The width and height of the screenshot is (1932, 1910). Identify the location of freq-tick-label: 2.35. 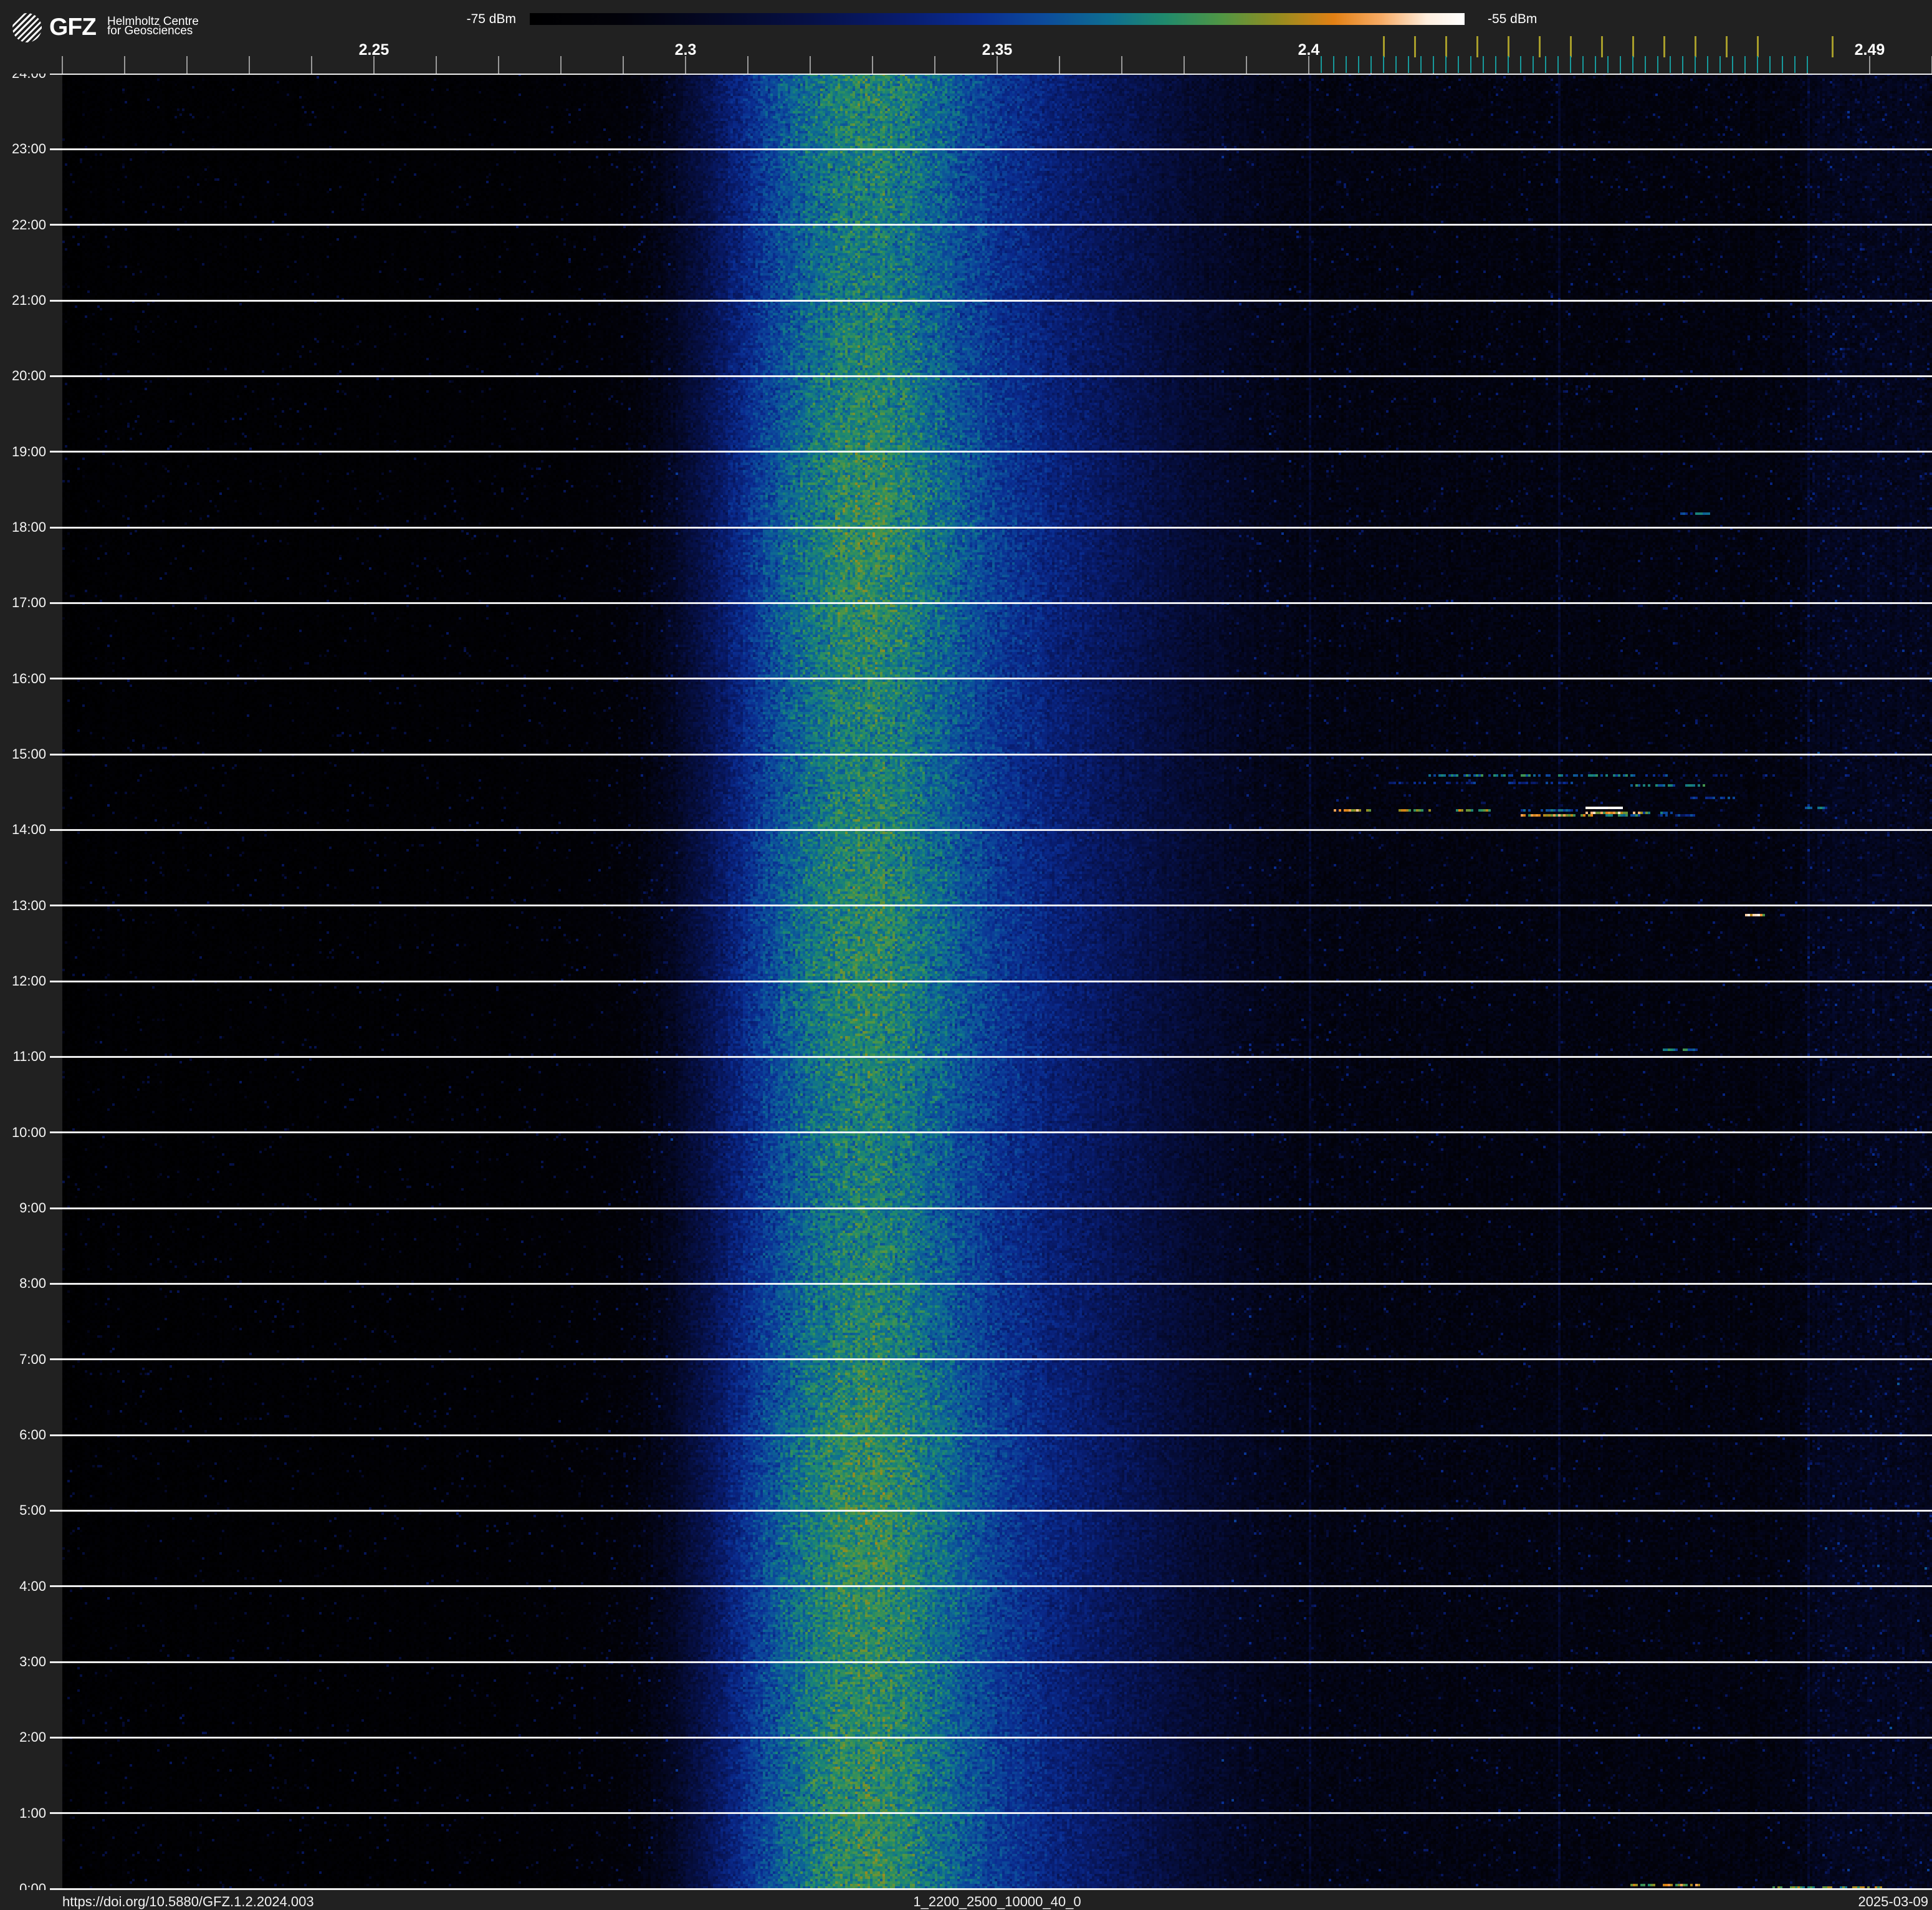
(997, 50).